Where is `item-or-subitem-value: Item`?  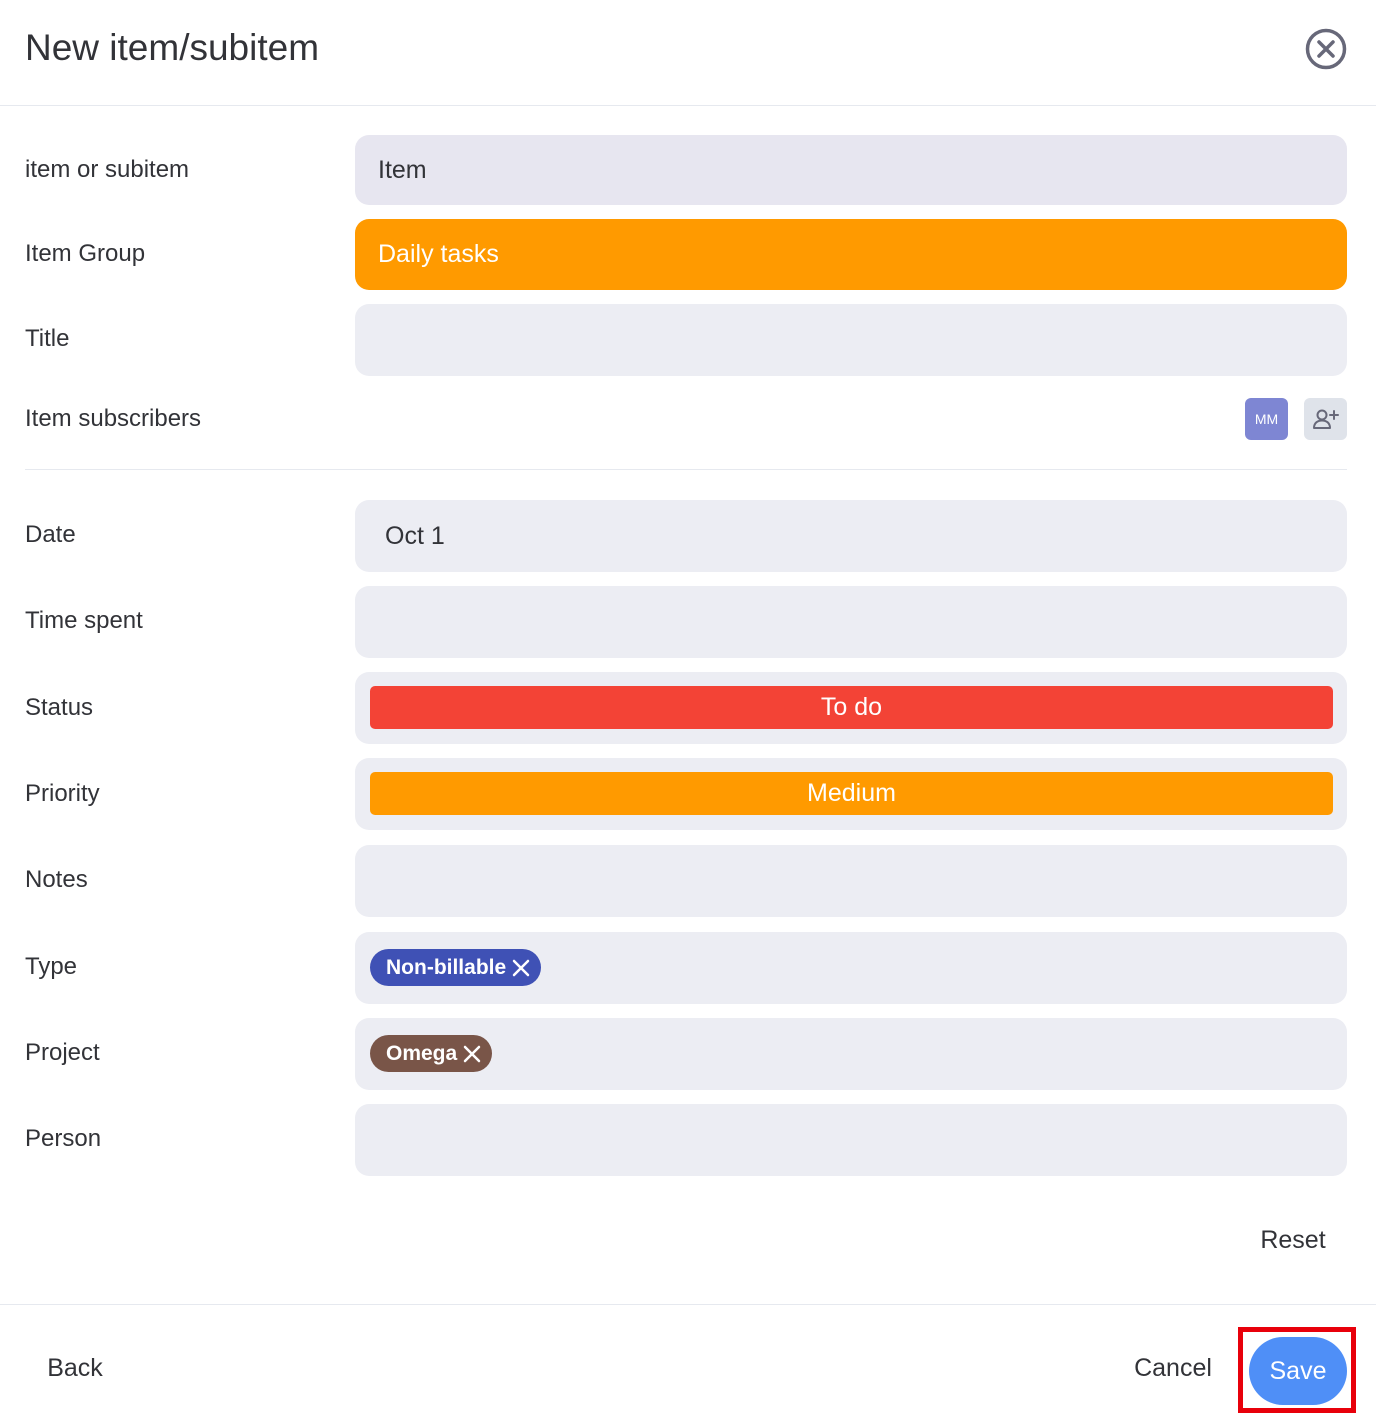
item-or-subitem-value: Item is located at coordinates (402, 169).